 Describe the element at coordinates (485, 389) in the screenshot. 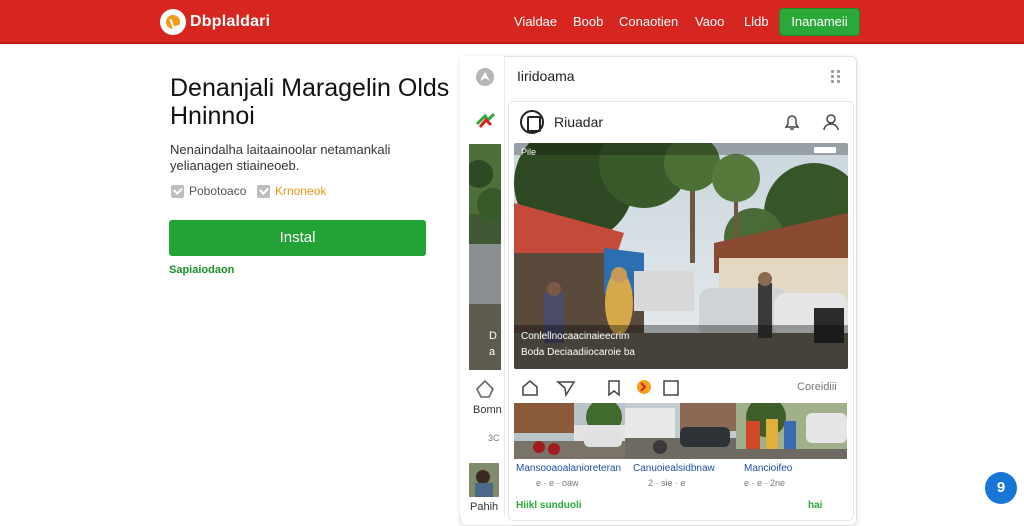

I see `home-outline-icon` at that location.